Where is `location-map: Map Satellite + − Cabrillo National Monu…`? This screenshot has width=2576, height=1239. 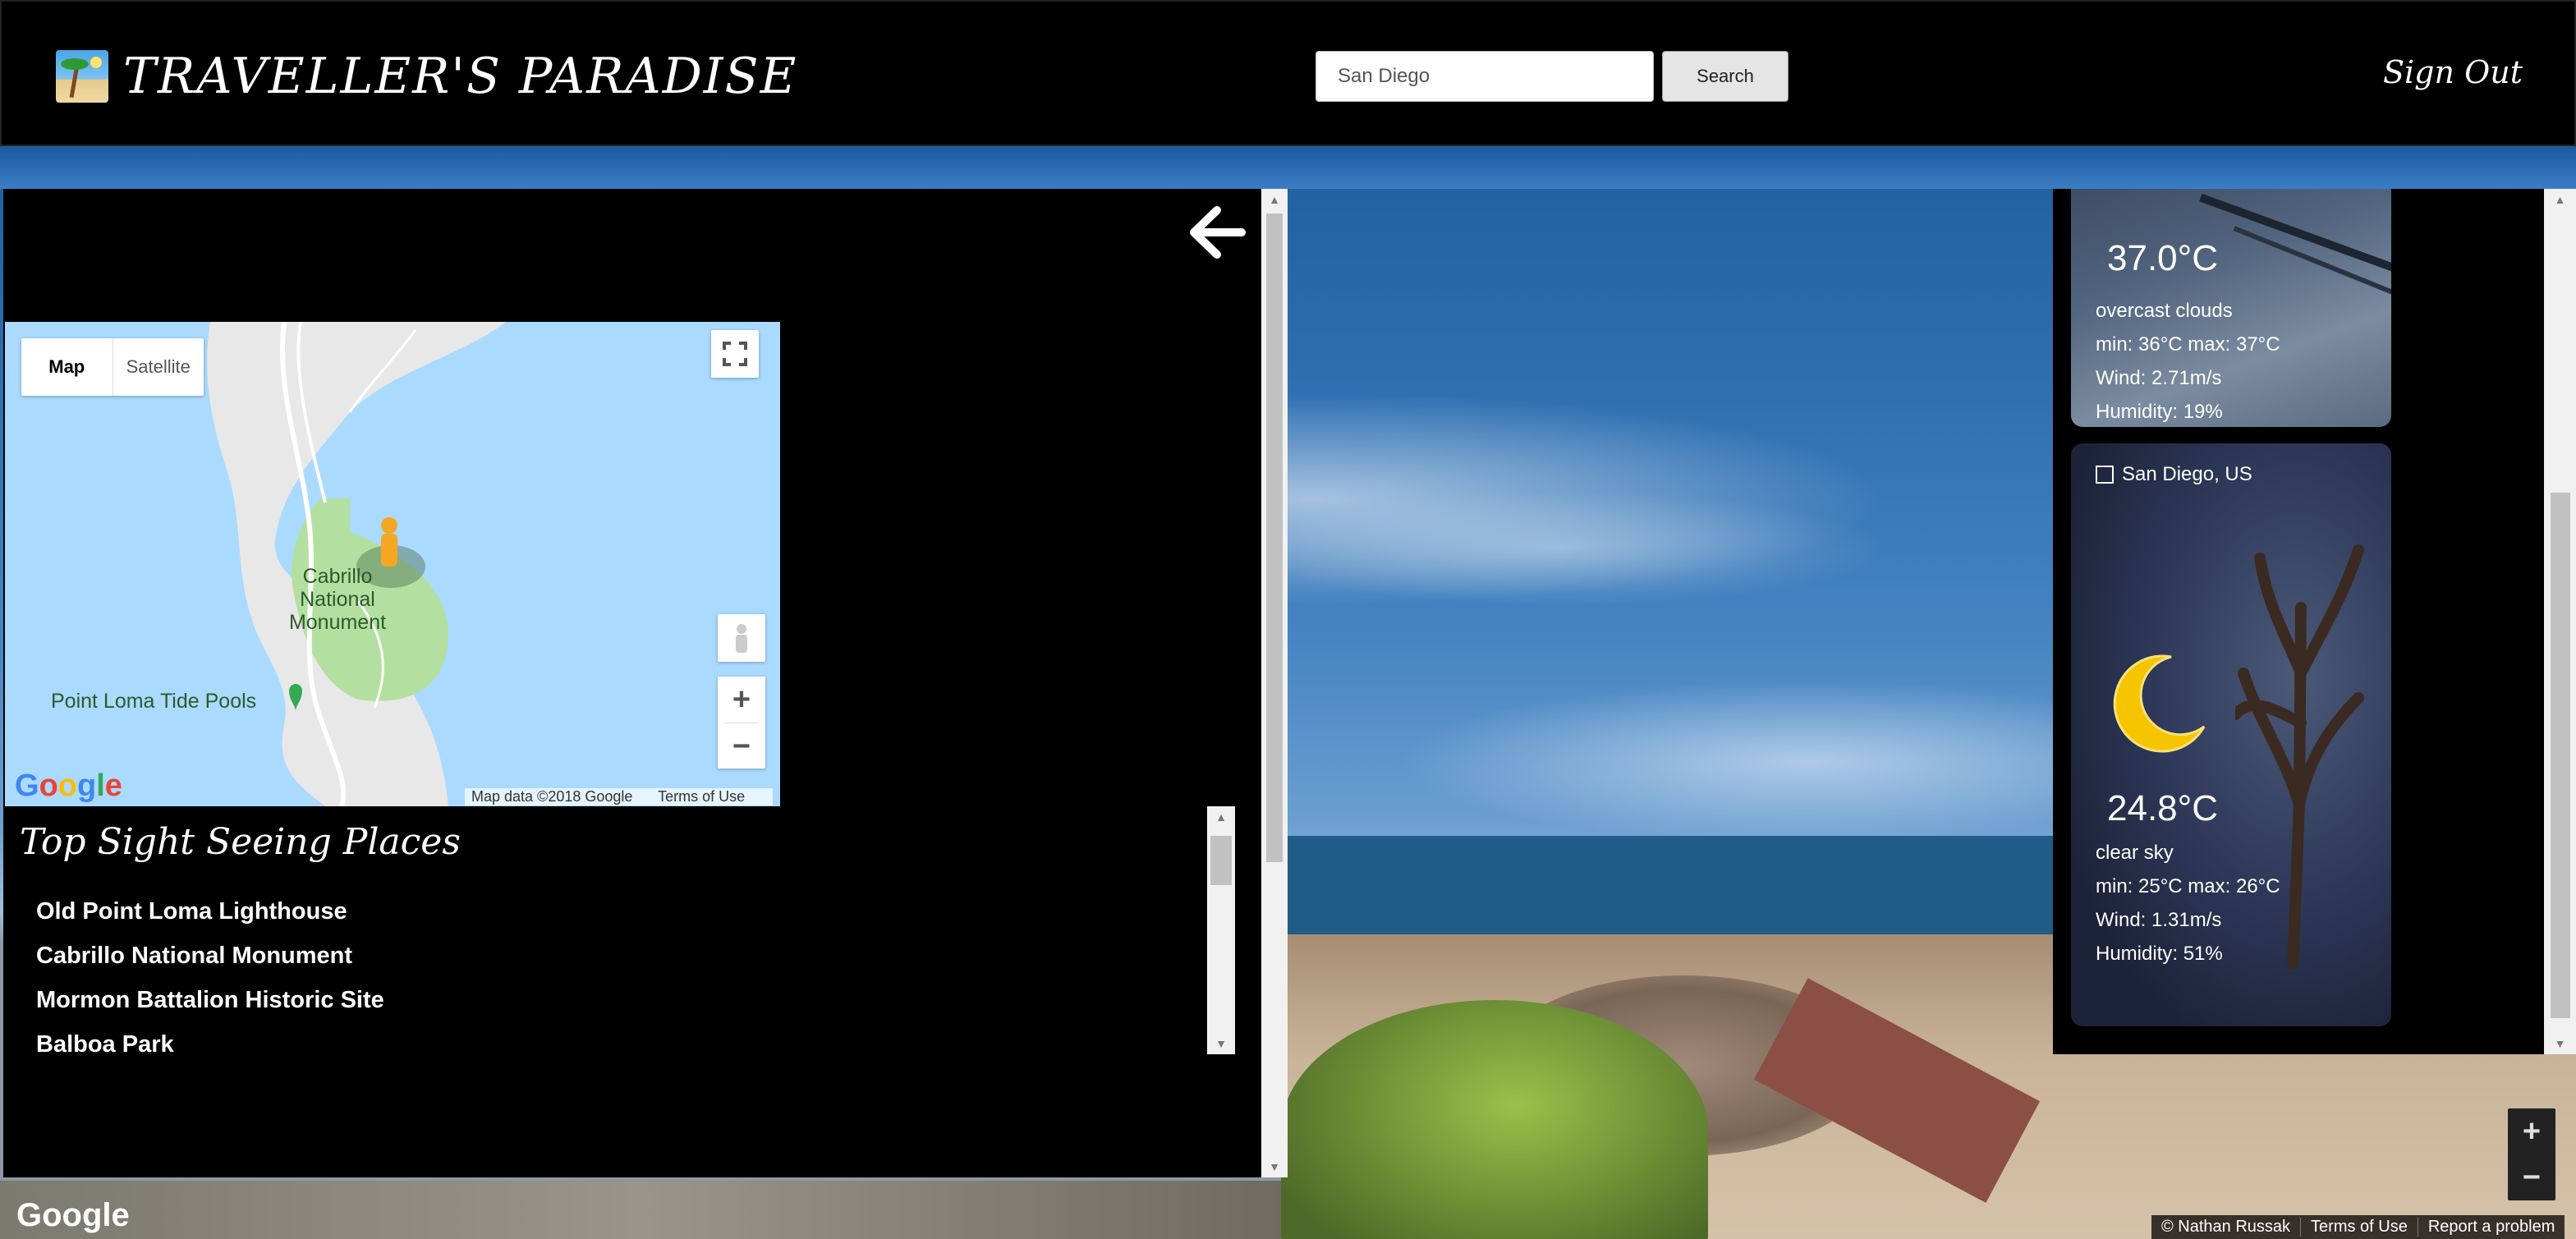 location-map: Map Satellite + − Cabrillo National Monu… is located at coordinates (392, 564).